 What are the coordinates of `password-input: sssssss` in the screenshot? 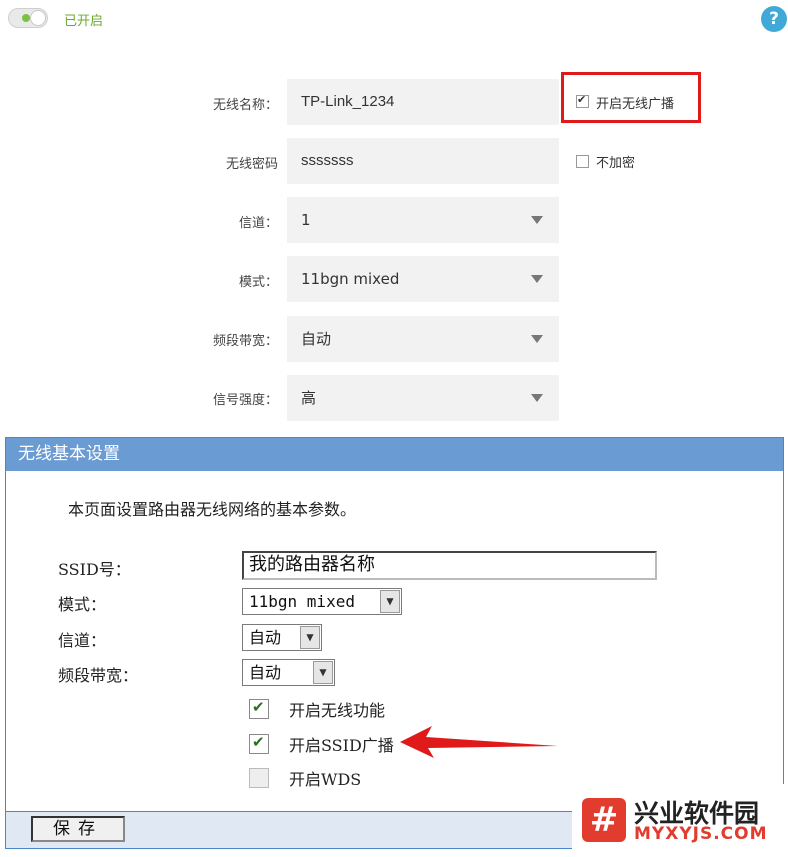 It's located at (423, 161).